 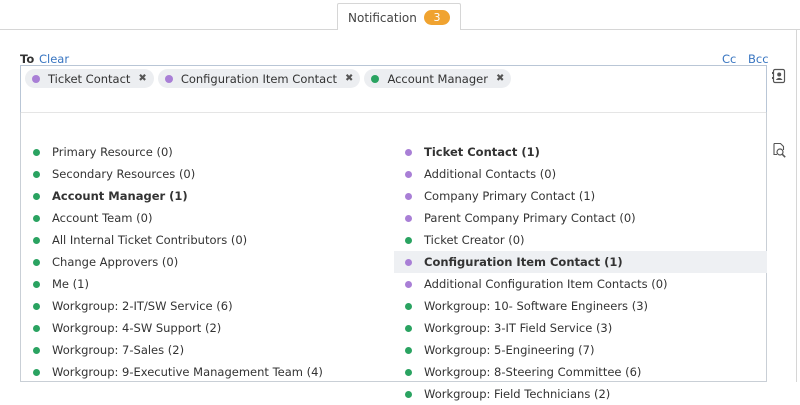 What do you see at coordinates (580, 174) in the screenshot?
I see `option-additional-contacts: Additional Contacts (0)` at bounding box center [580, 174].